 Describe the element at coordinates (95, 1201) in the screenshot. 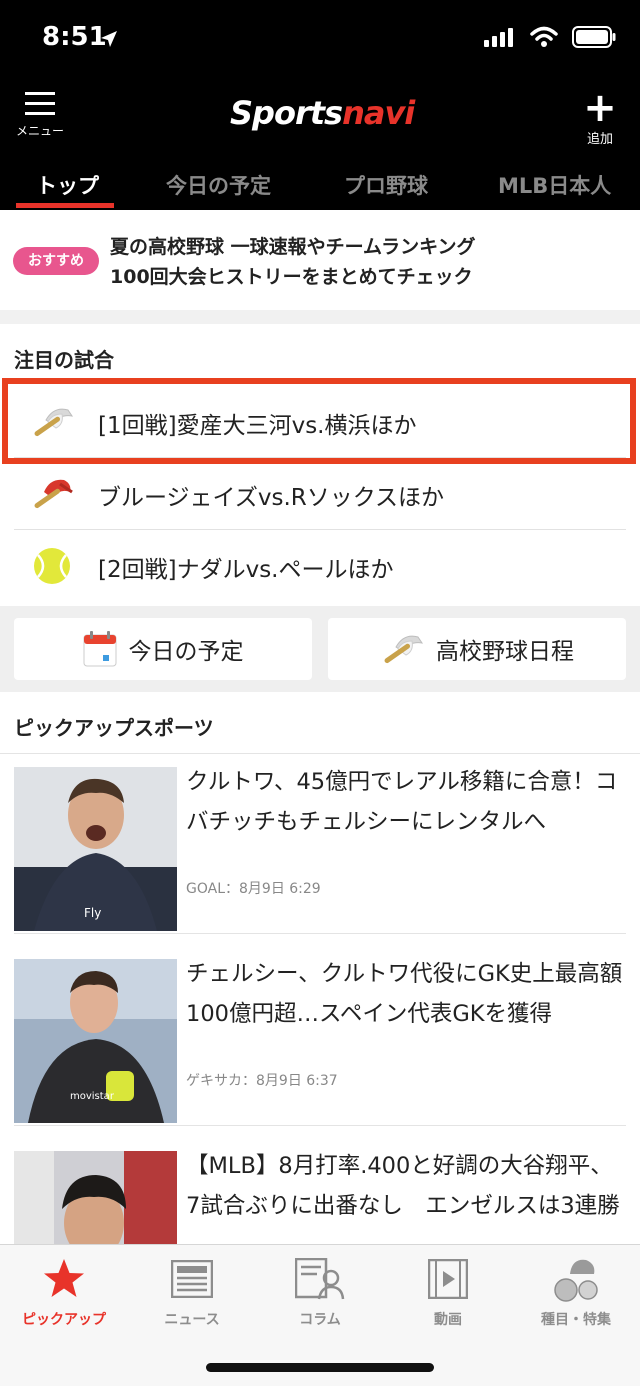

I see `news-thumbnail` at that location.